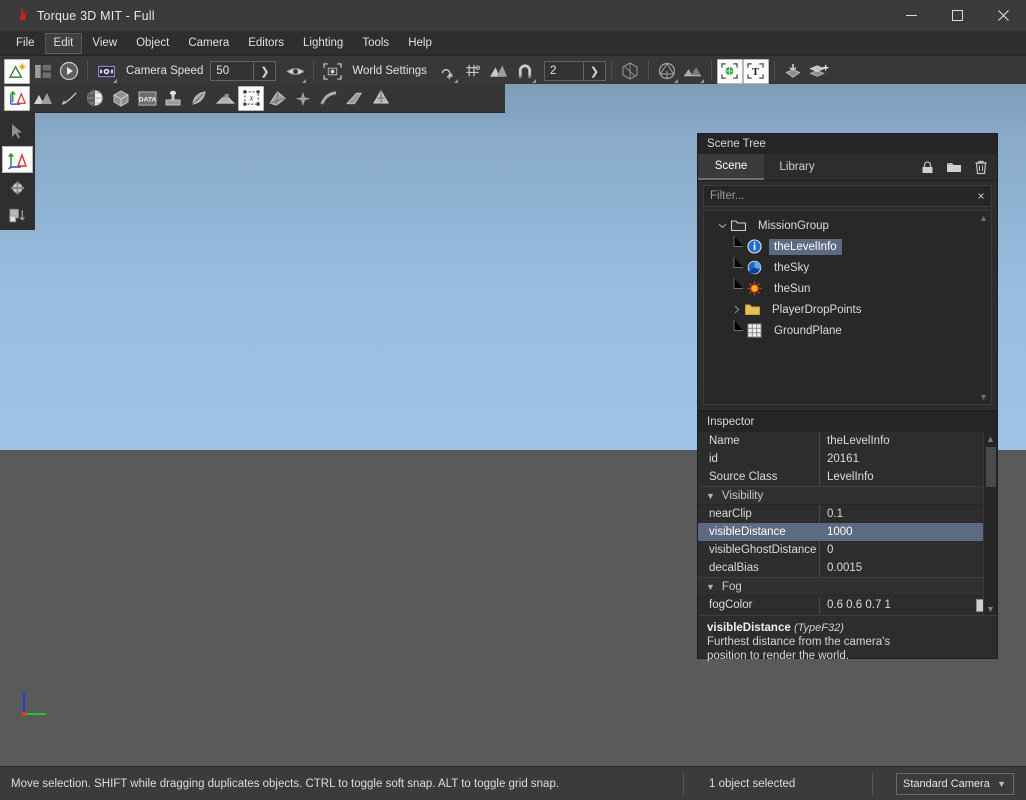 The width and height of the screenshot is (1026, 800). Describe the element at coordinates (983, 397) in the screenshot. I see `tree-scroll-down-icon: ▼` at that location.